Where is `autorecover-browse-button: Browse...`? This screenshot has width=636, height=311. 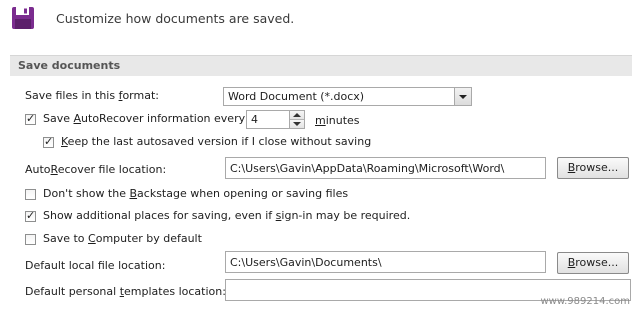 autorecover-browse-button: Browse... is located at coordinates (593, 168).